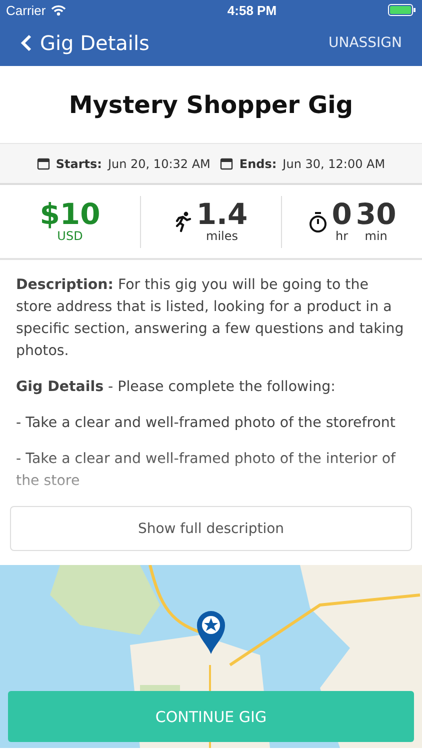 The height and width of the screenshot is (750, 422). Describe the element at coordinates (222, 236) in the screenshot. I see `distance-unit: miles` at that location.